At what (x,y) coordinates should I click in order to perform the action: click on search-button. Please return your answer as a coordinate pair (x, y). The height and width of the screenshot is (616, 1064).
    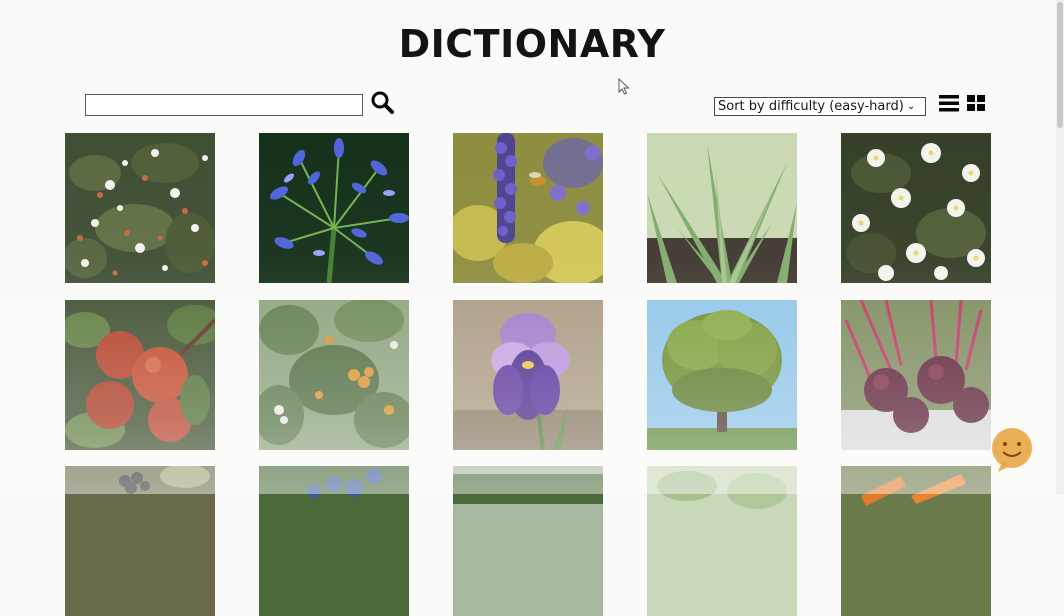
    Looking at the image, I should click on (382, 102).